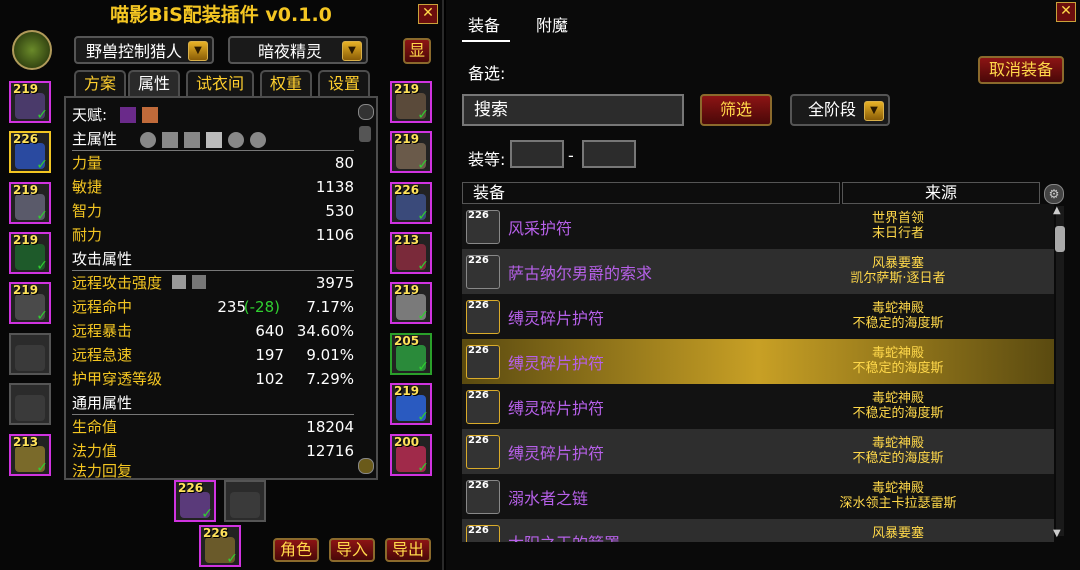 The image size is (1080, 570). Describe the element at coordinates (609, 154) in the screenshot. I see `ilvl-max-input` at that location.